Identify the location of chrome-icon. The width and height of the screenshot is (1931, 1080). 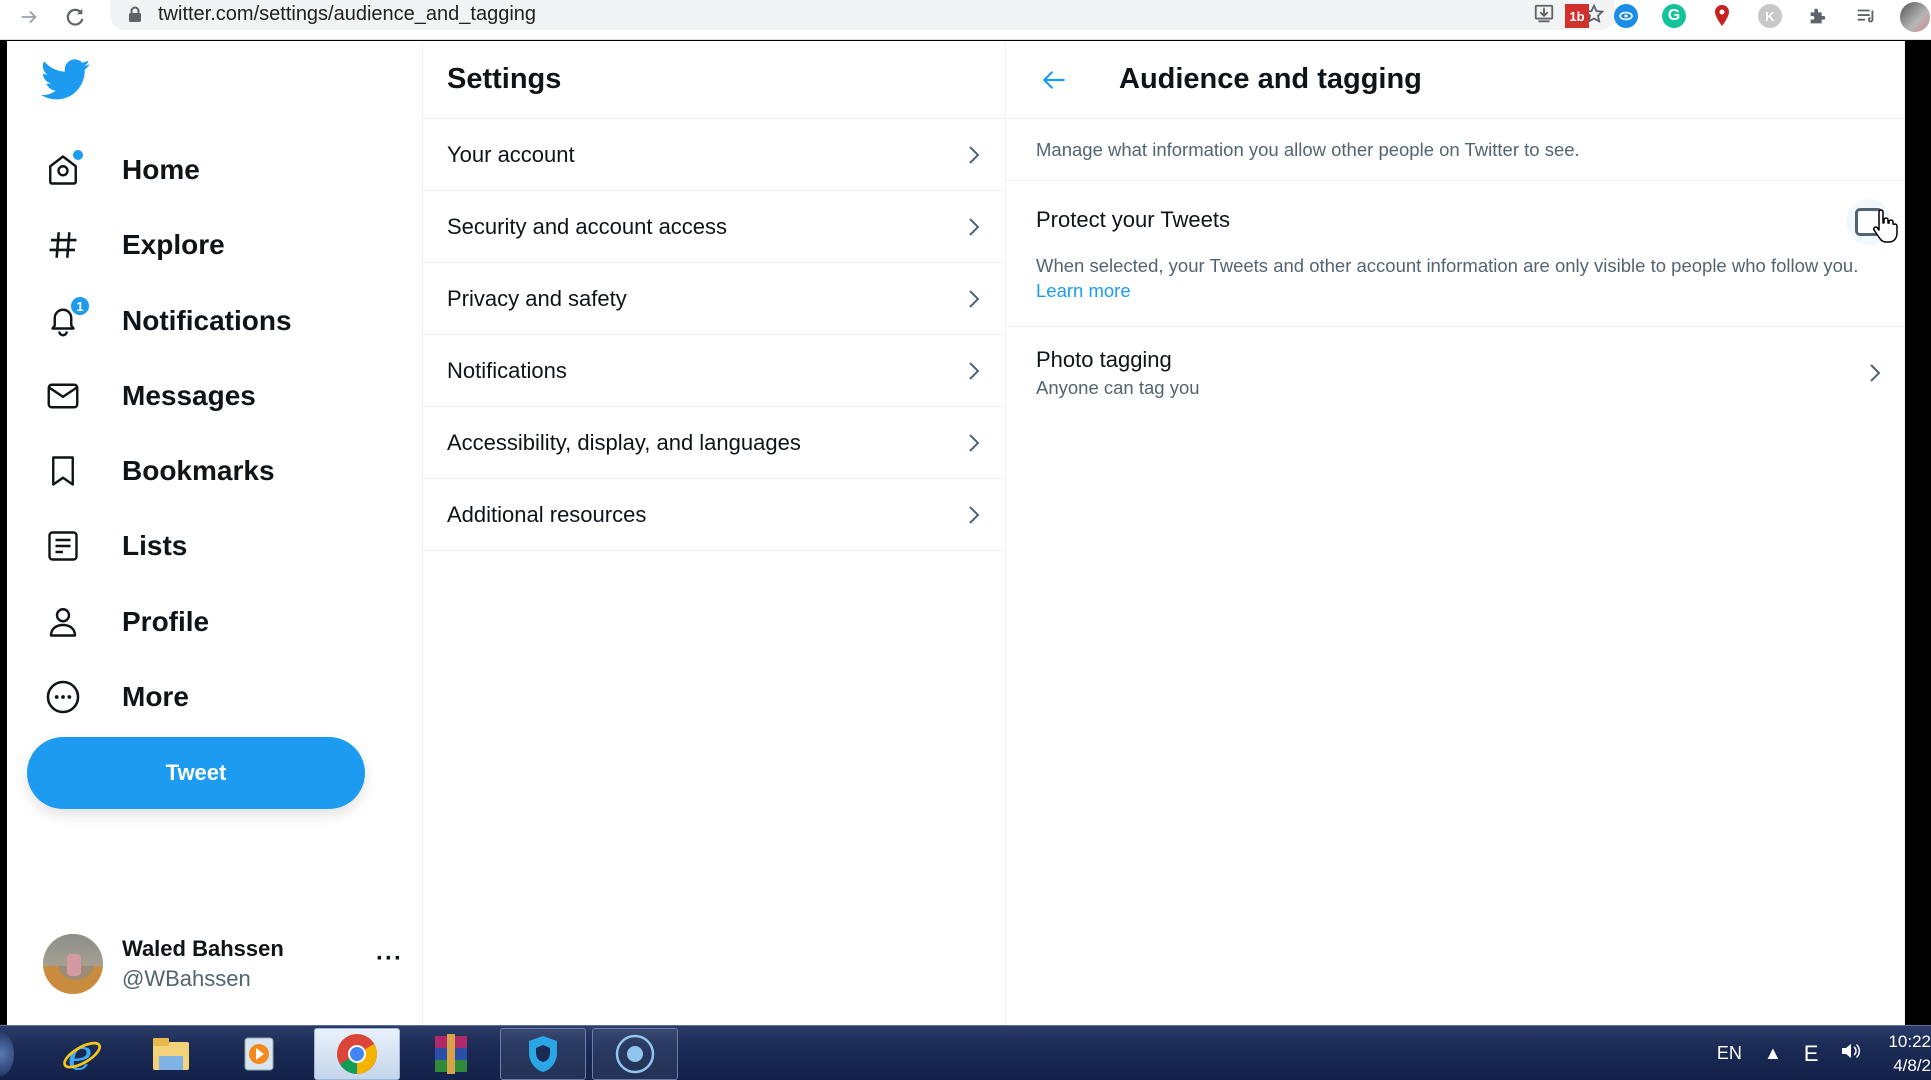
(357, 1054).